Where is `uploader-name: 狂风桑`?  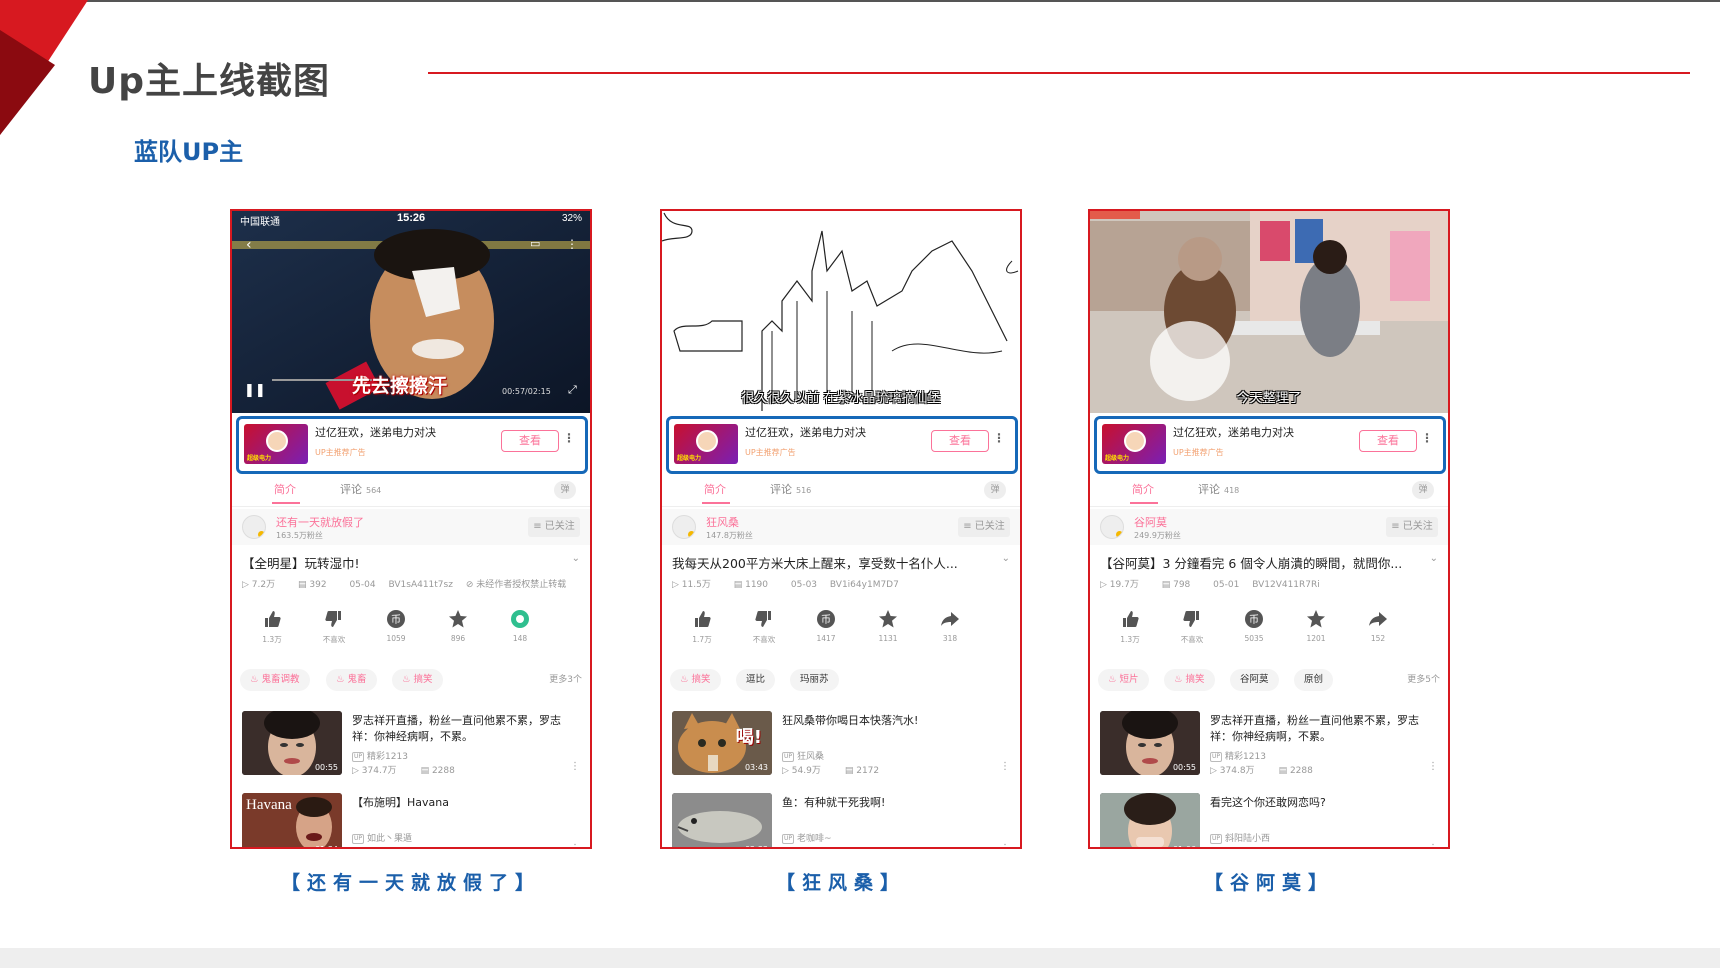 uploader-name: 狂风桑 is located at coordinates (722, 522).